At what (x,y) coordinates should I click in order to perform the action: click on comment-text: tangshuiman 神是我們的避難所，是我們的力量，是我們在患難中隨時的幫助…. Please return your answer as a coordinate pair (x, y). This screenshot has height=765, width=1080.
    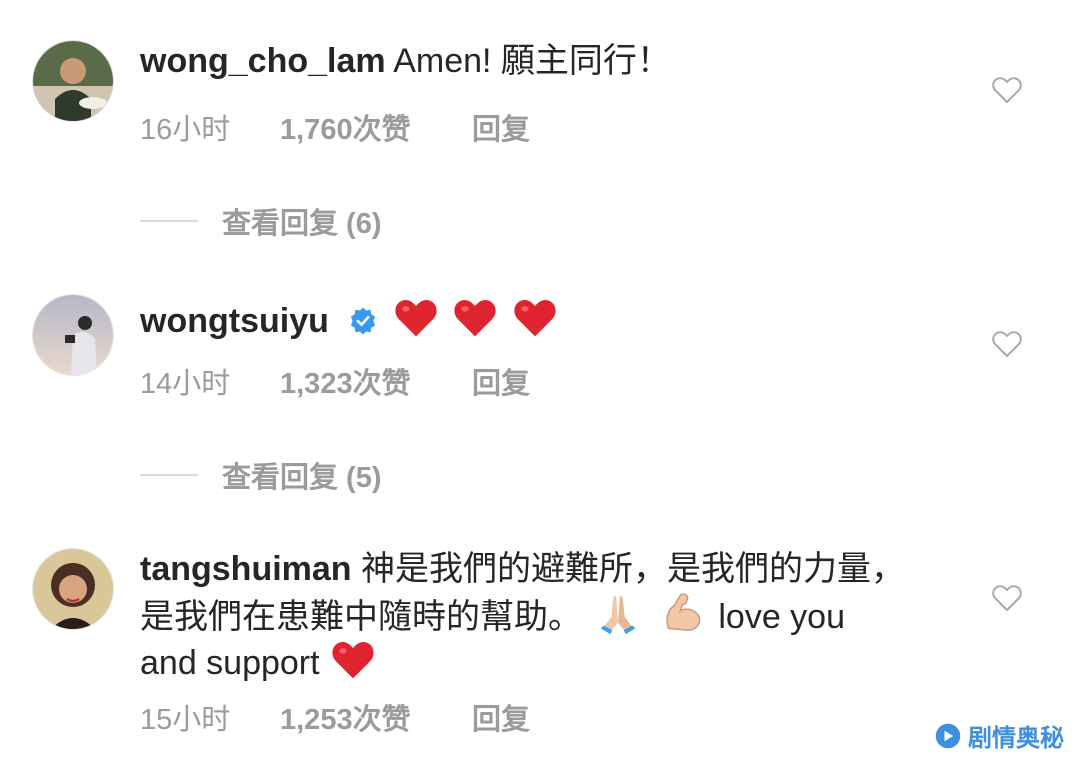
    Looking at the image, I should click on (525, 616).